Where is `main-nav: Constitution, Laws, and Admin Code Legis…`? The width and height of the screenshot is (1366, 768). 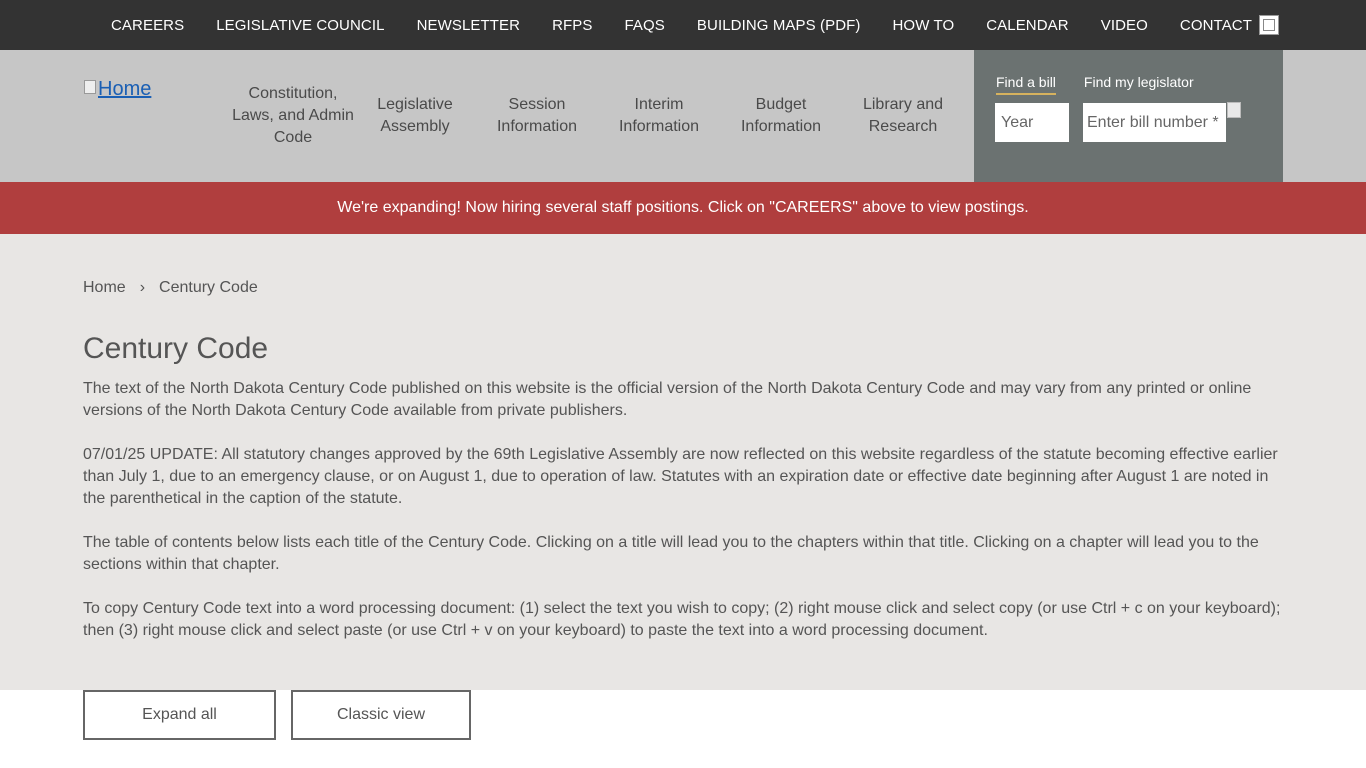
main-nav: Constitution, Laws, and Admin Code Legis… is located at coordinates (598, 116).